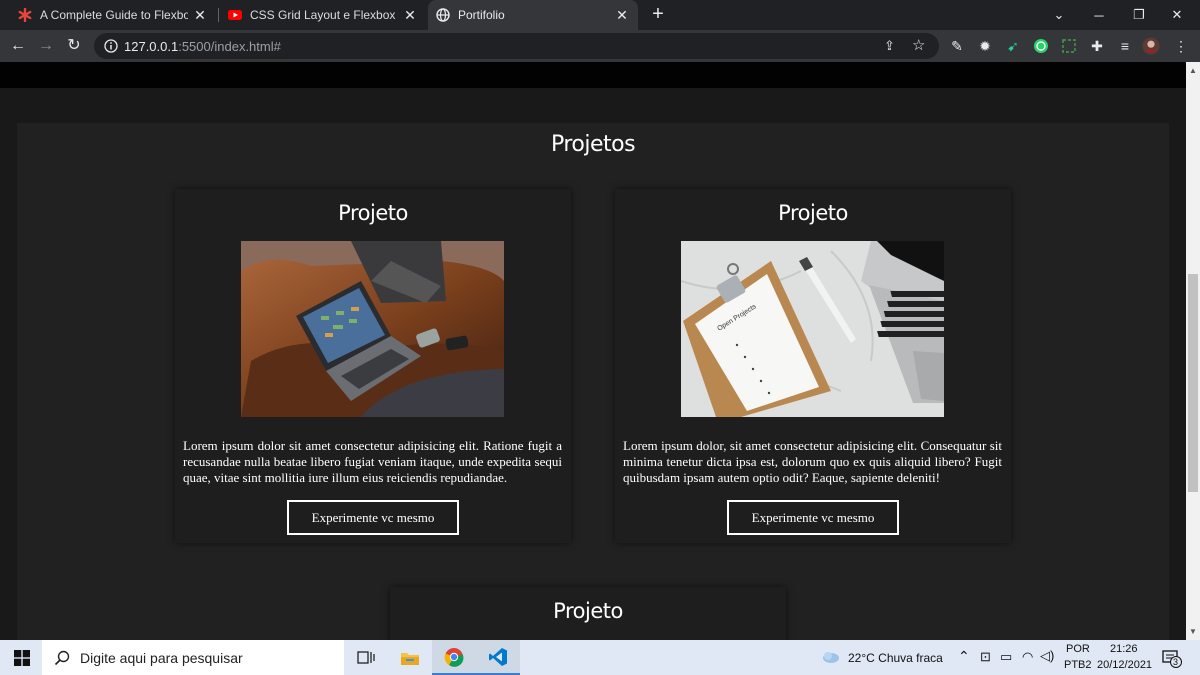 Image resolution: width=1200 pixels, height=675 pixels. I want to click on taskbar-search-box: Digite aqui para pesquisar, so click(193, 657).